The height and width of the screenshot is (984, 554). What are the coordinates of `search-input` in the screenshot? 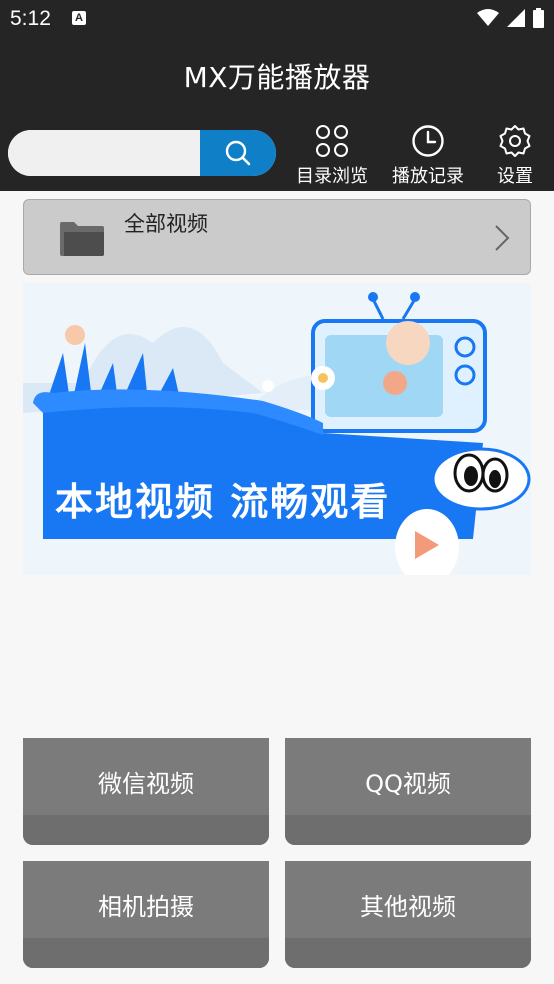 It's located at (104, 153).